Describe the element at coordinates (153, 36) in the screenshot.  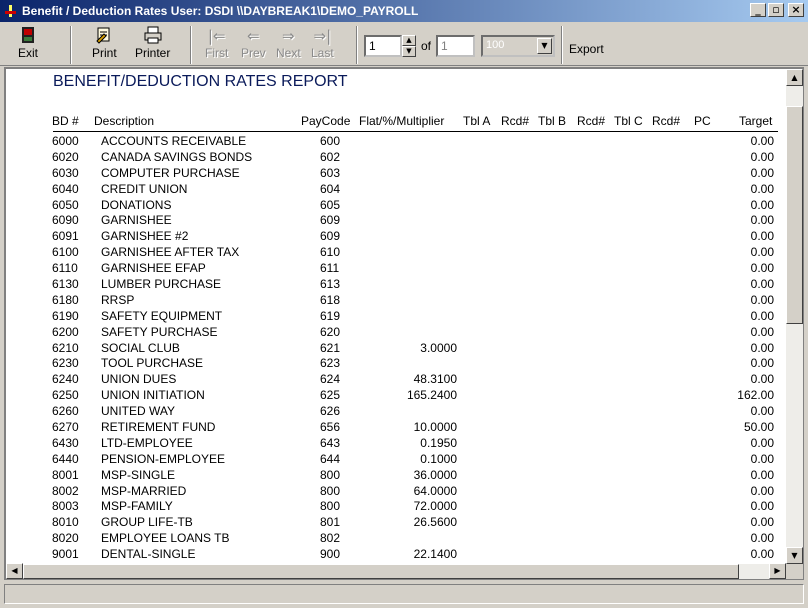
I see `printer-icon` at that location.